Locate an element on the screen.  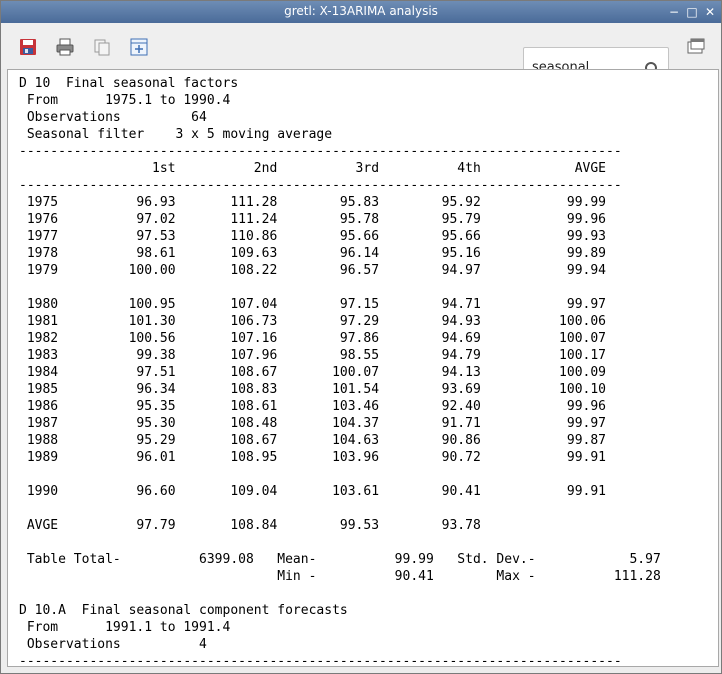
window-title: gretl: X-13ARIMA analysis is located at coordinates (361, 11).